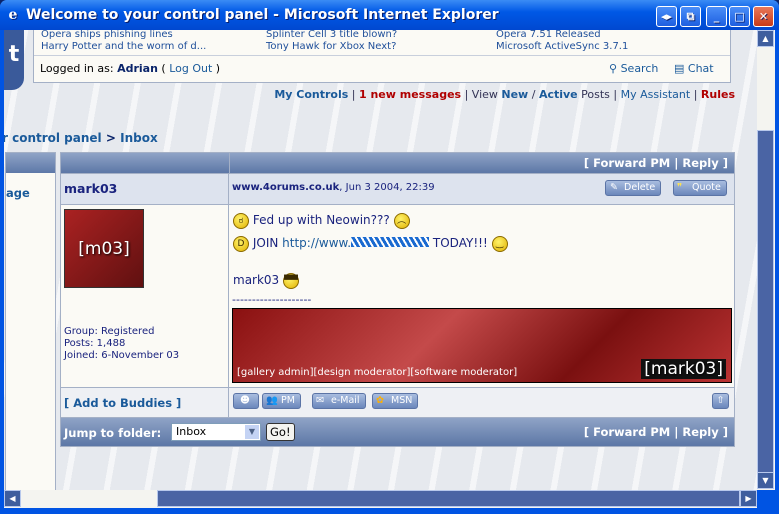  I want to click on rules-link: Rules, so click(718, 94).